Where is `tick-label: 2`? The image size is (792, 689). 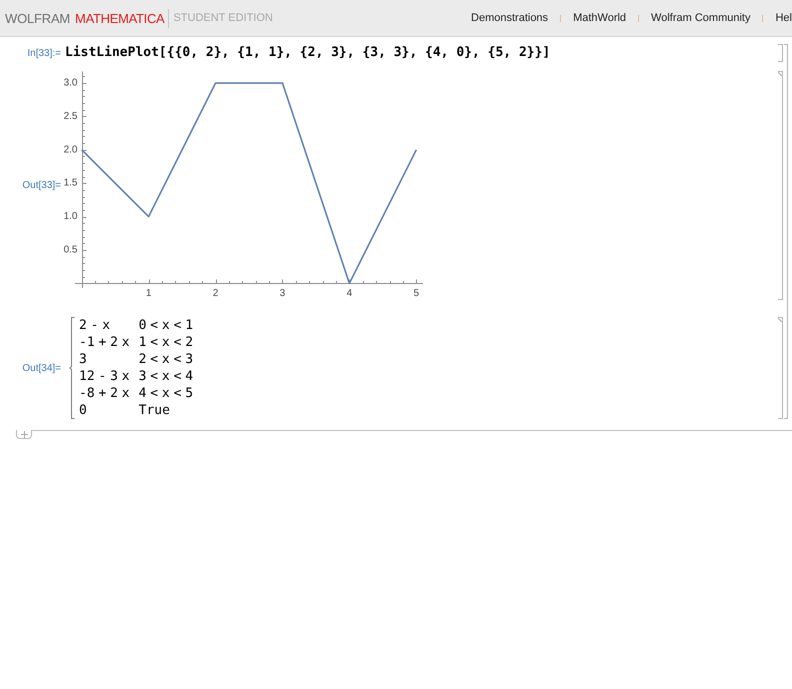
tick-label: 2 is located at coordinates (215, 293).